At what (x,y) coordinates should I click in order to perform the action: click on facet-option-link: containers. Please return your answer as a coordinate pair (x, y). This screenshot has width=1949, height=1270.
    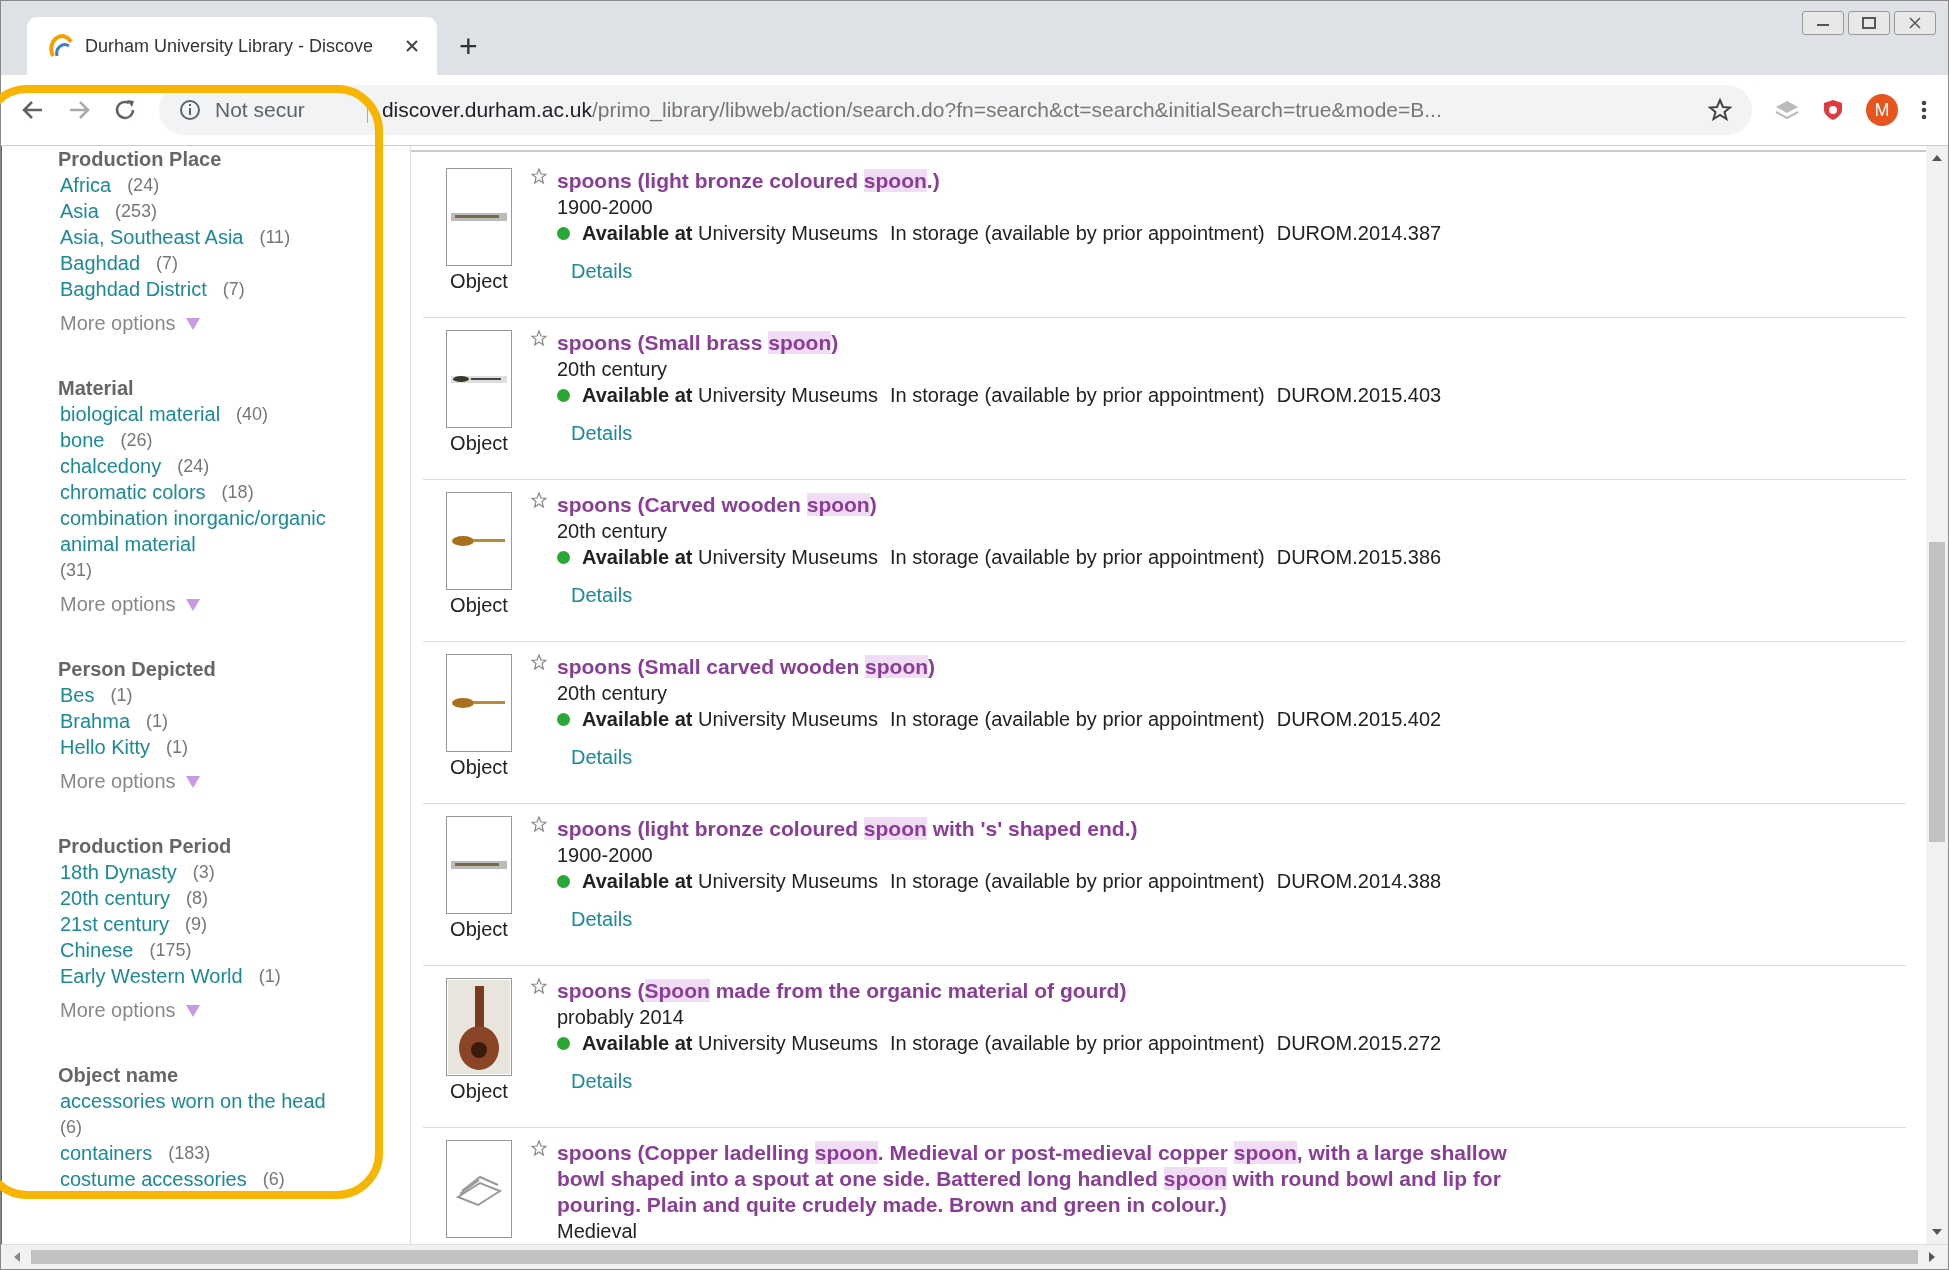
    Looking at the image, I should click on (106, 1153).